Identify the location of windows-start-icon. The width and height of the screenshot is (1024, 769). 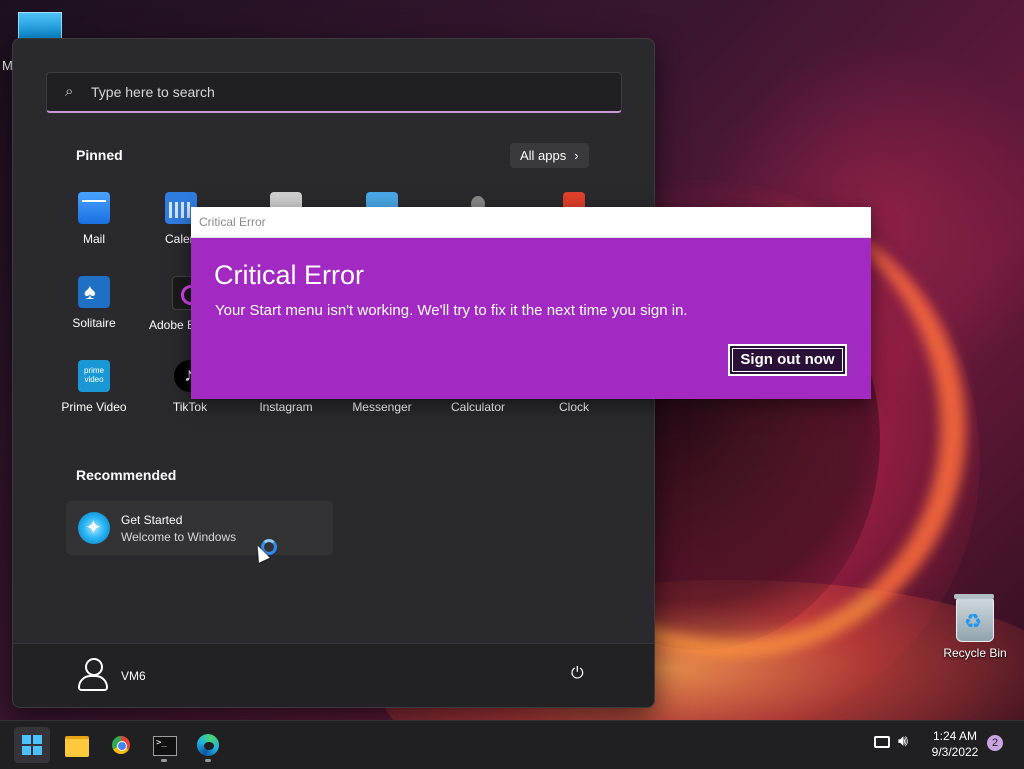
(32, 745).